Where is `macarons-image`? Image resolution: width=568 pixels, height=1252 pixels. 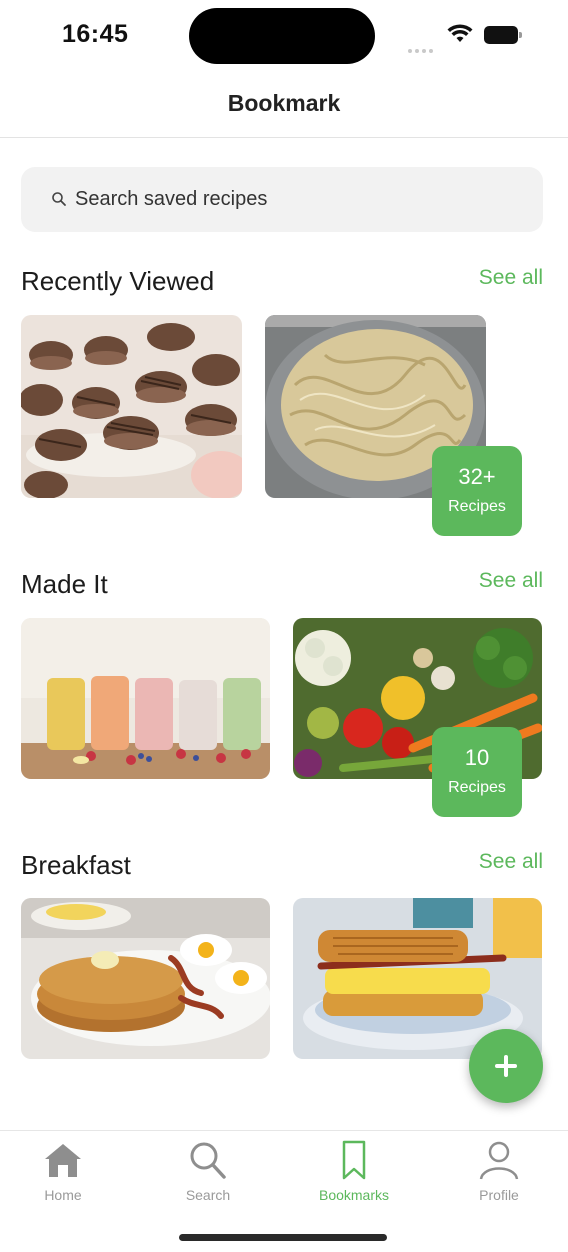
macarons-image is located at coordinates (131, 406).